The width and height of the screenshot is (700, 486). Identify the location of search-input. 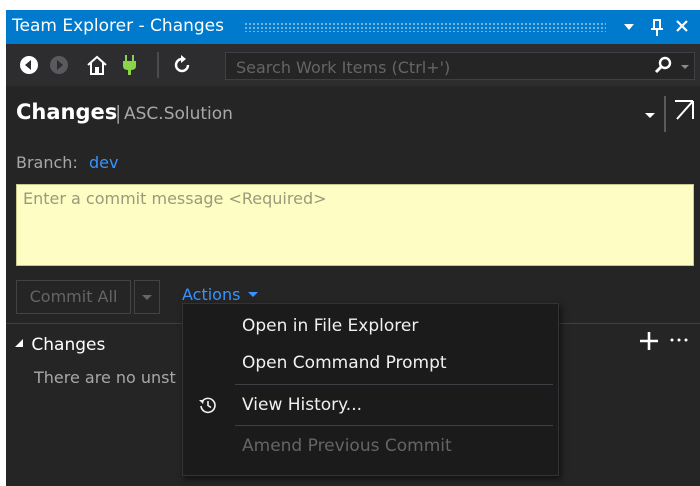
(436, 67).